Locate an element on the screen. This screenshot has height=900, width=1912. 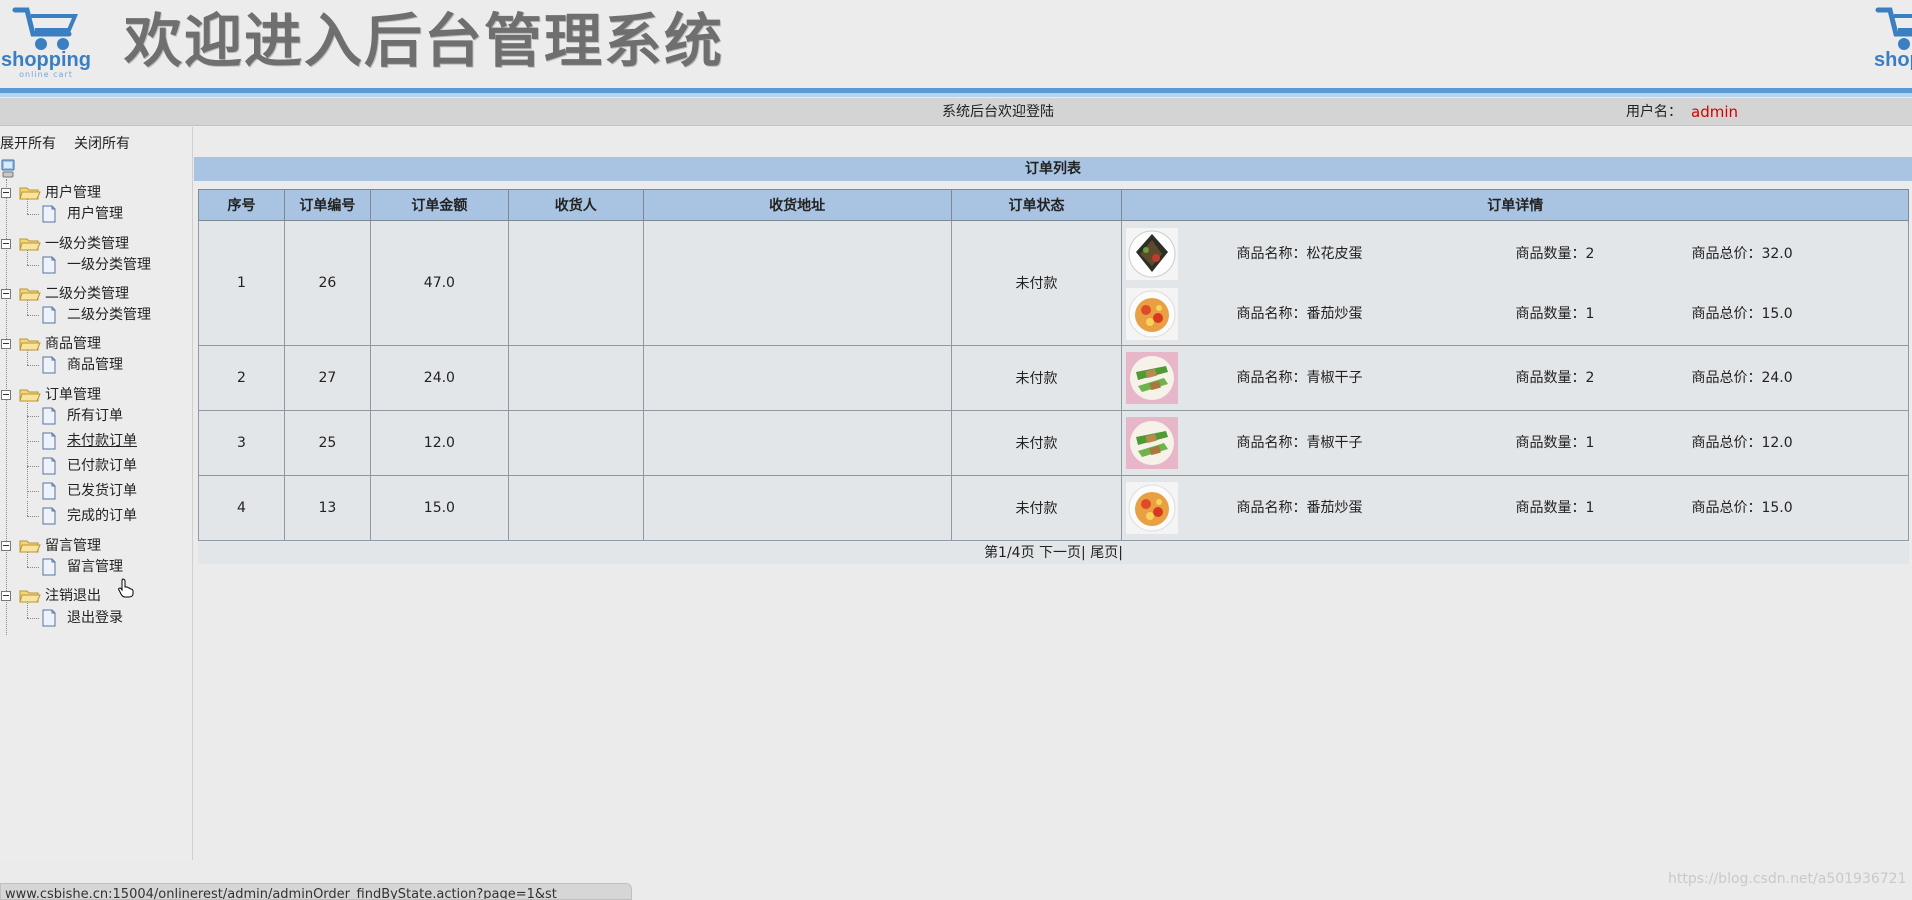
cell-amount: 24.0 is located at coordinates (439, 378).